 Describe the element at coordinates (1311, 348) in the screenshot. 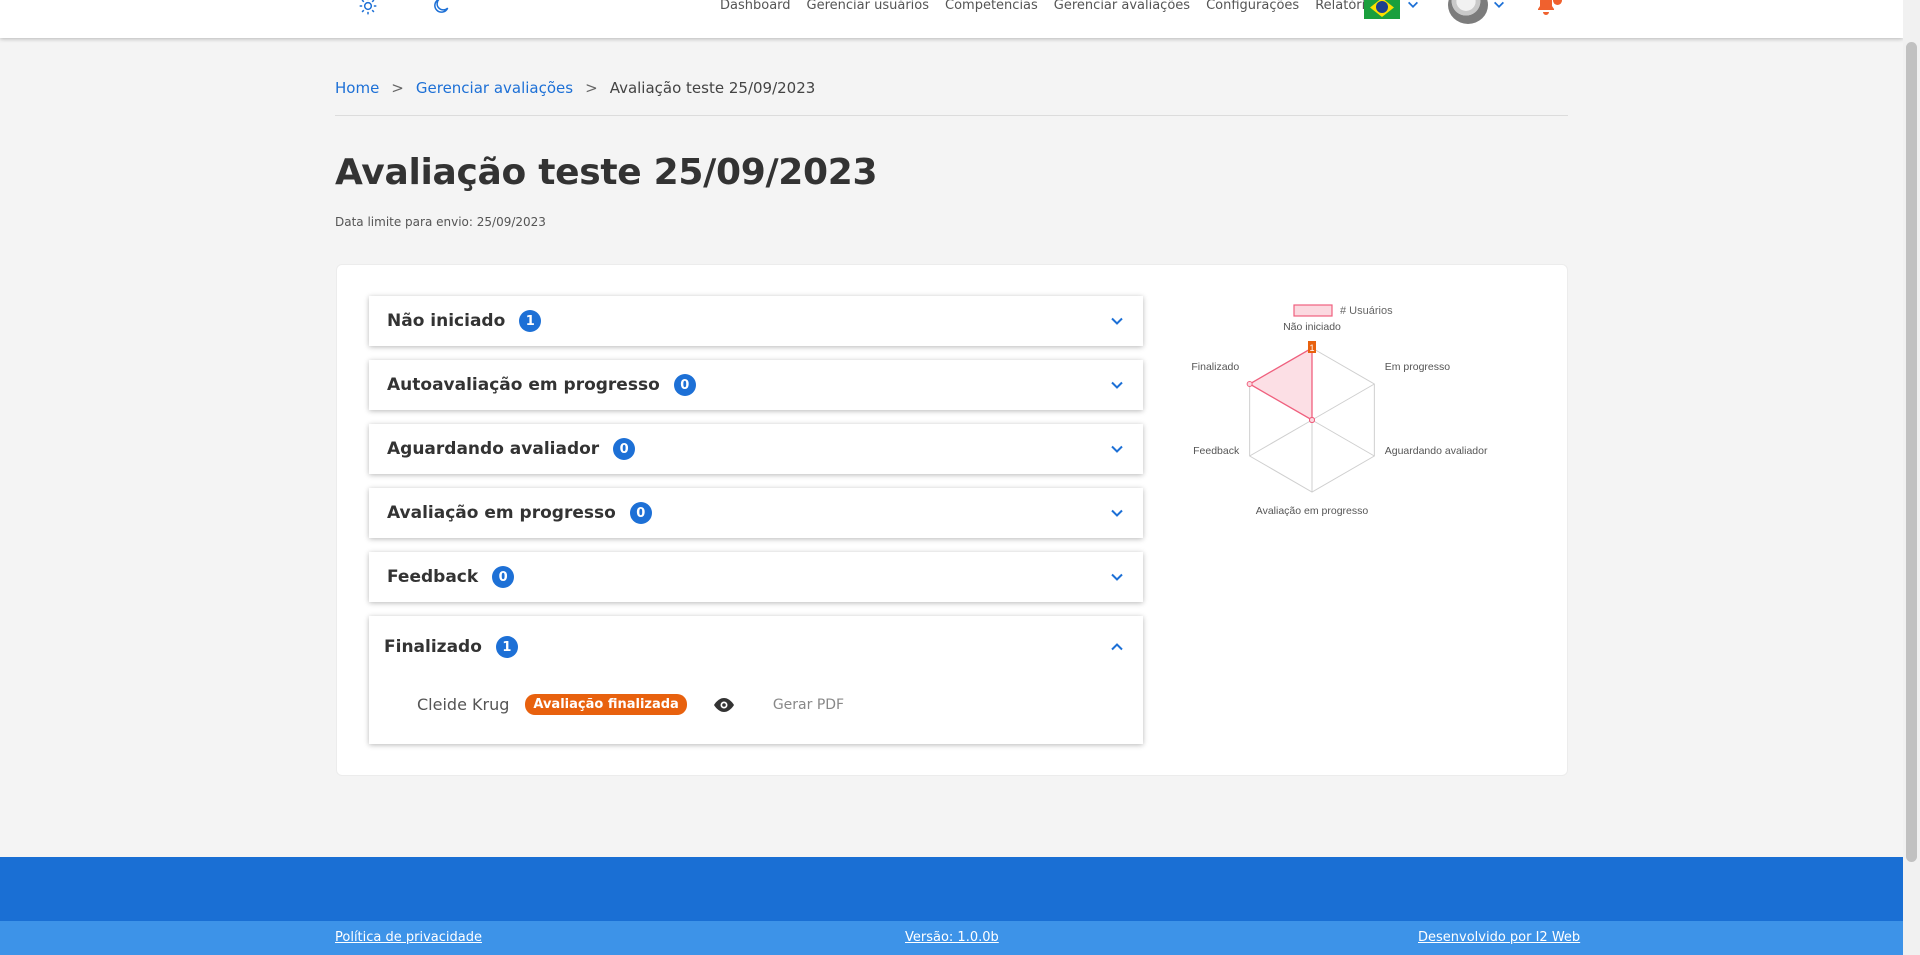

I see `radar-value-label: 1` at that location.